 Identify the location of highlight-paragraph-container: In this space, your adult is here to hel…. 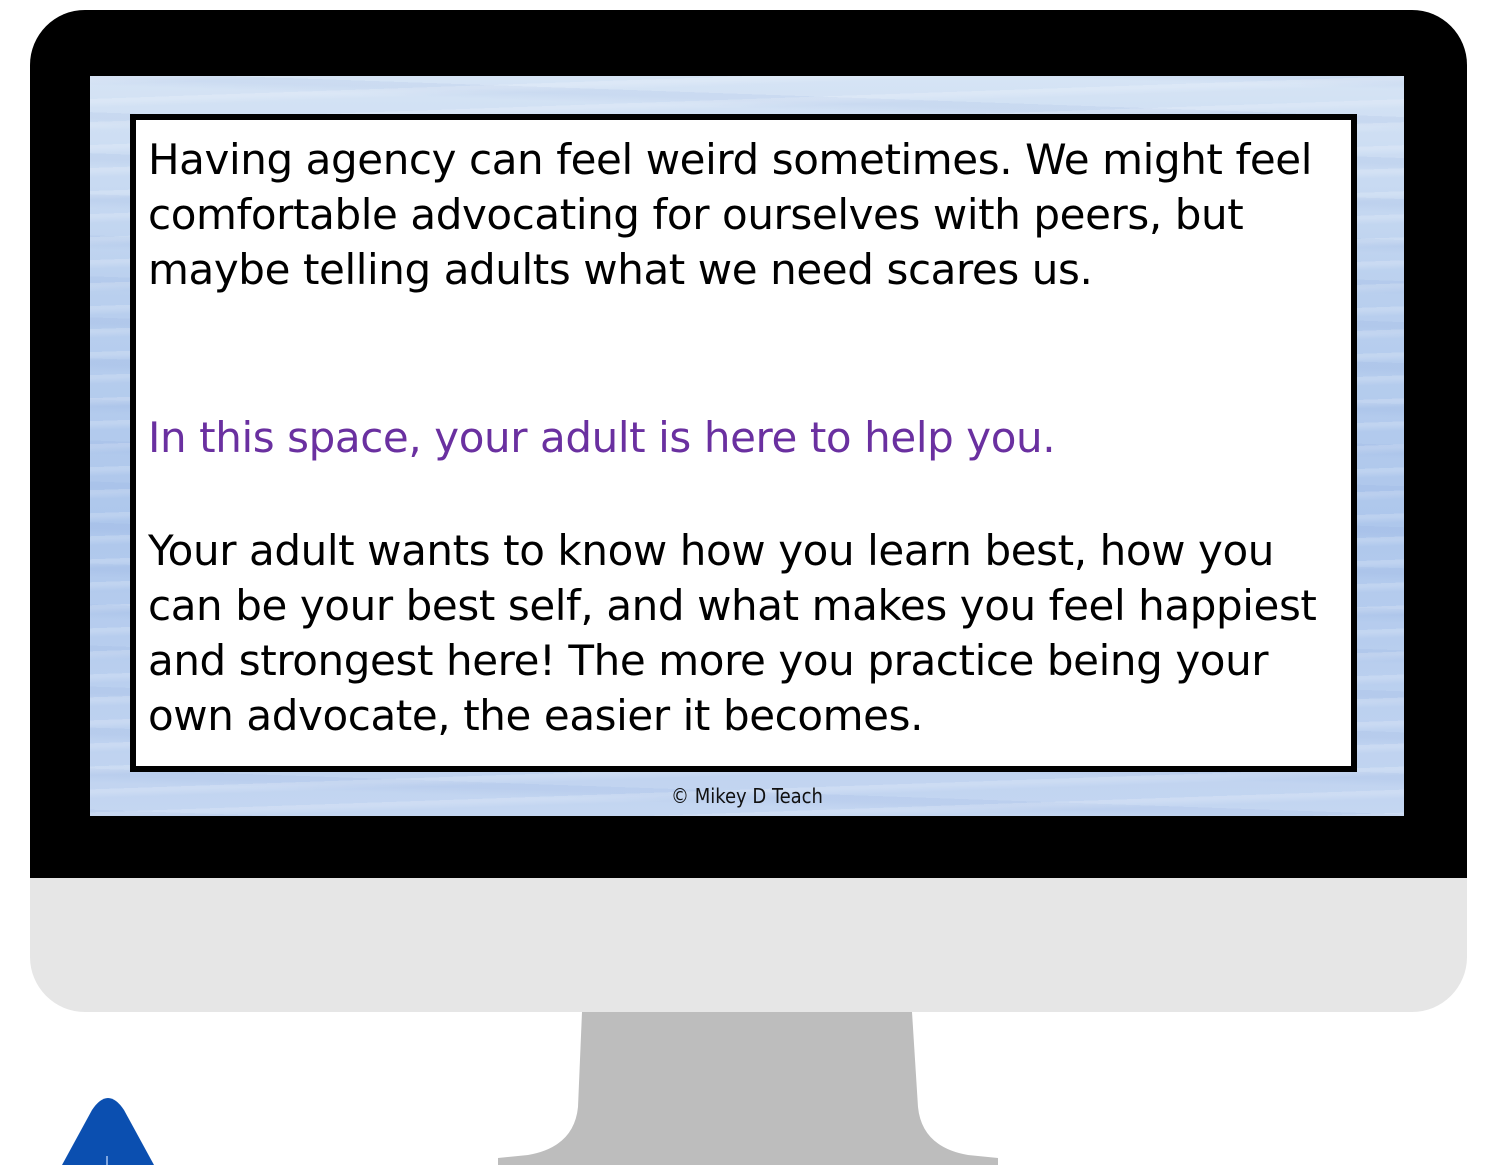
(748, 437).